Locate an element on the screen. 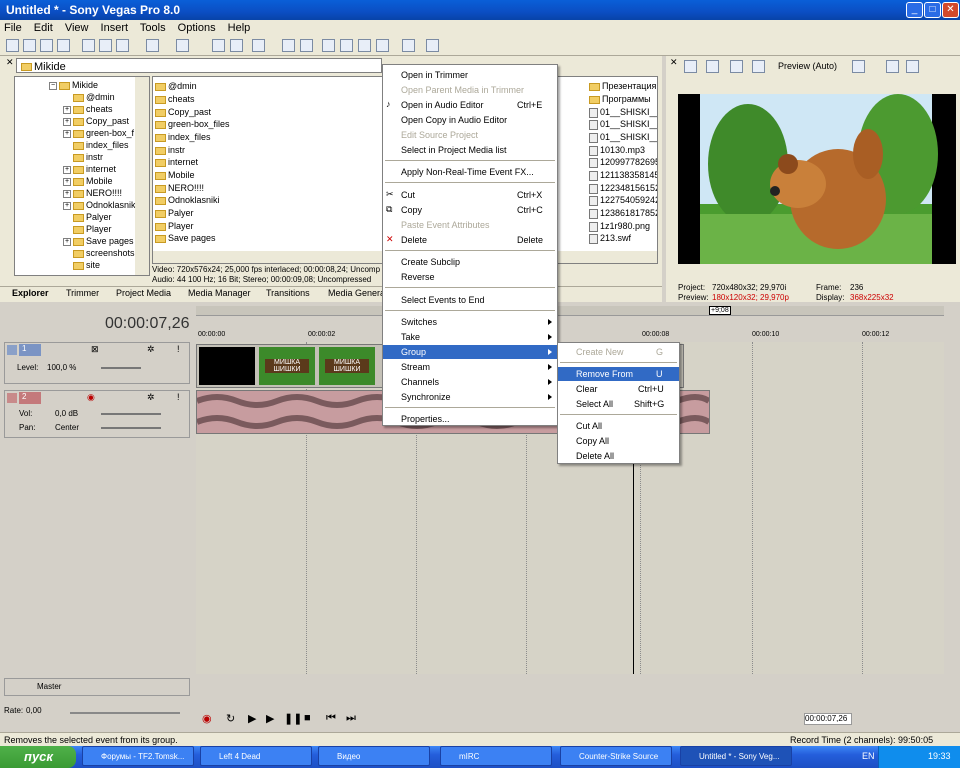 This screenshot has height=768, width=960. tree-item: @dmin is located at coordinates (94, 98).